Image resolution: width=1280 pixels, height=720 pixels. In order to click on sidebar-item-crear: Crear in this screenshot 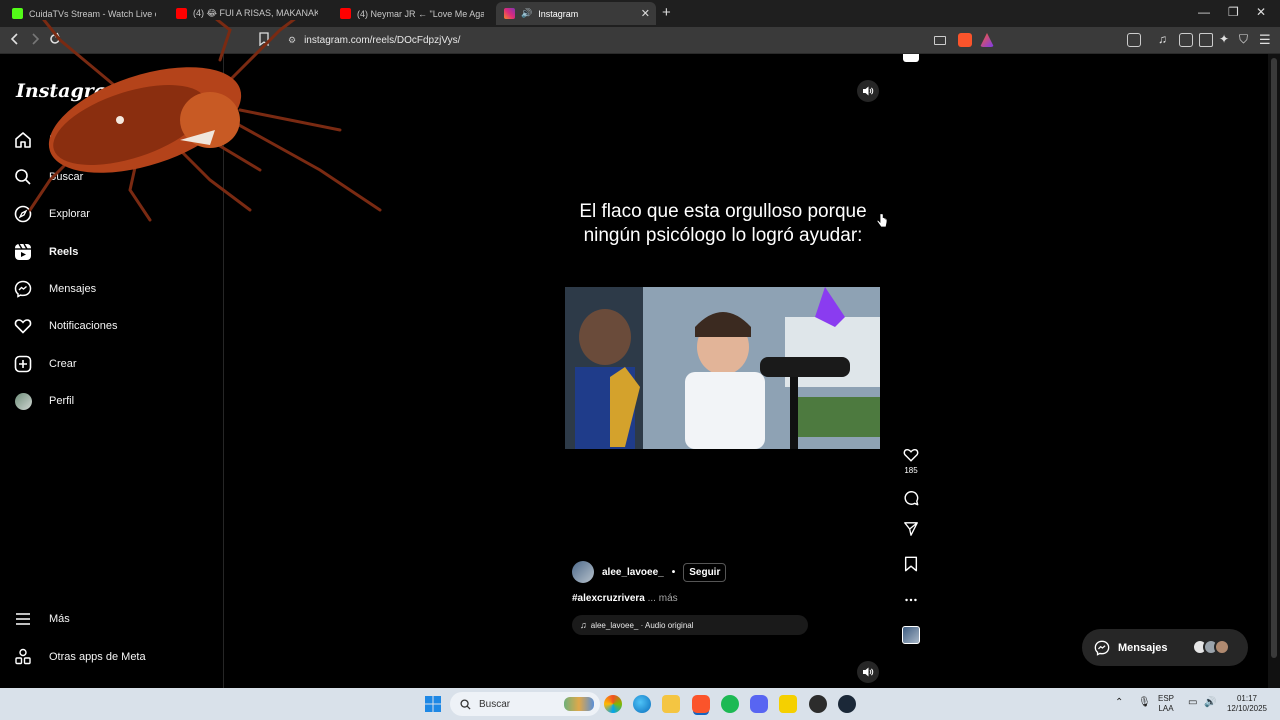, I will do `click(114, 364)`.